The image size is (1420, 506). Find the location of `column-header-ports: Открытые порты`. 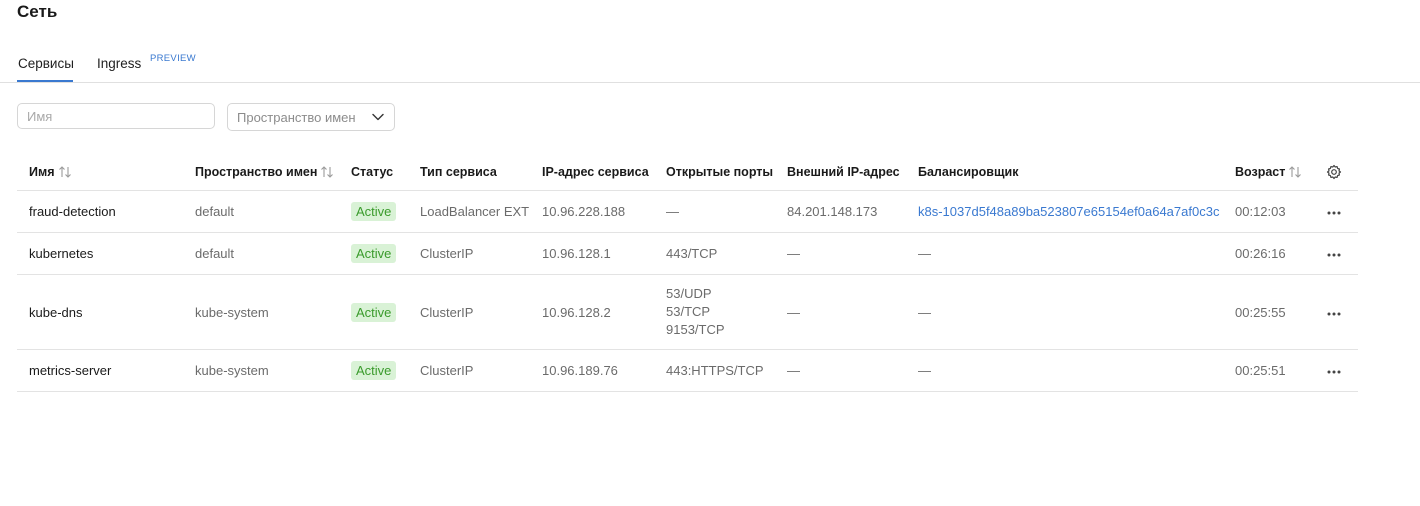

column-header-ports: Открытые порты is located at coordinates (714, 172).